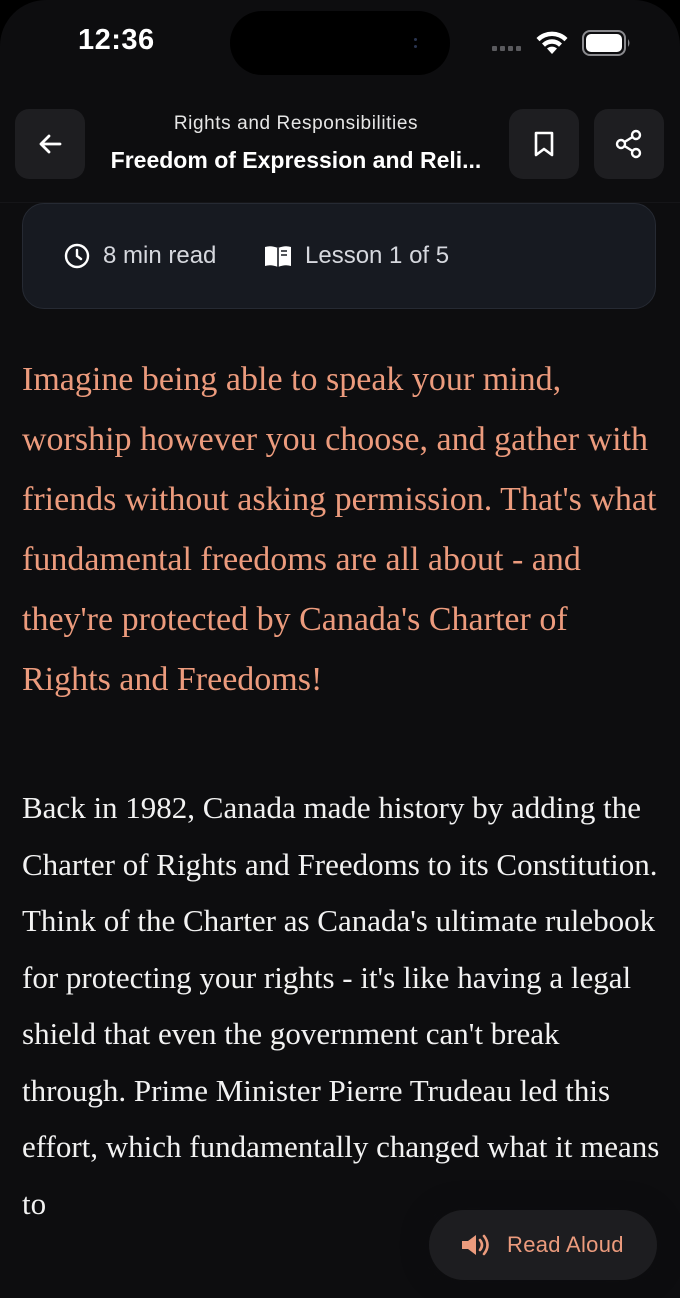 The height and width of the screenshot is (1298, 680). What do you see at coordinates (506, 48) in the screenshot?
I see `cellular-signal-icon` at bounding box center [506, 48].